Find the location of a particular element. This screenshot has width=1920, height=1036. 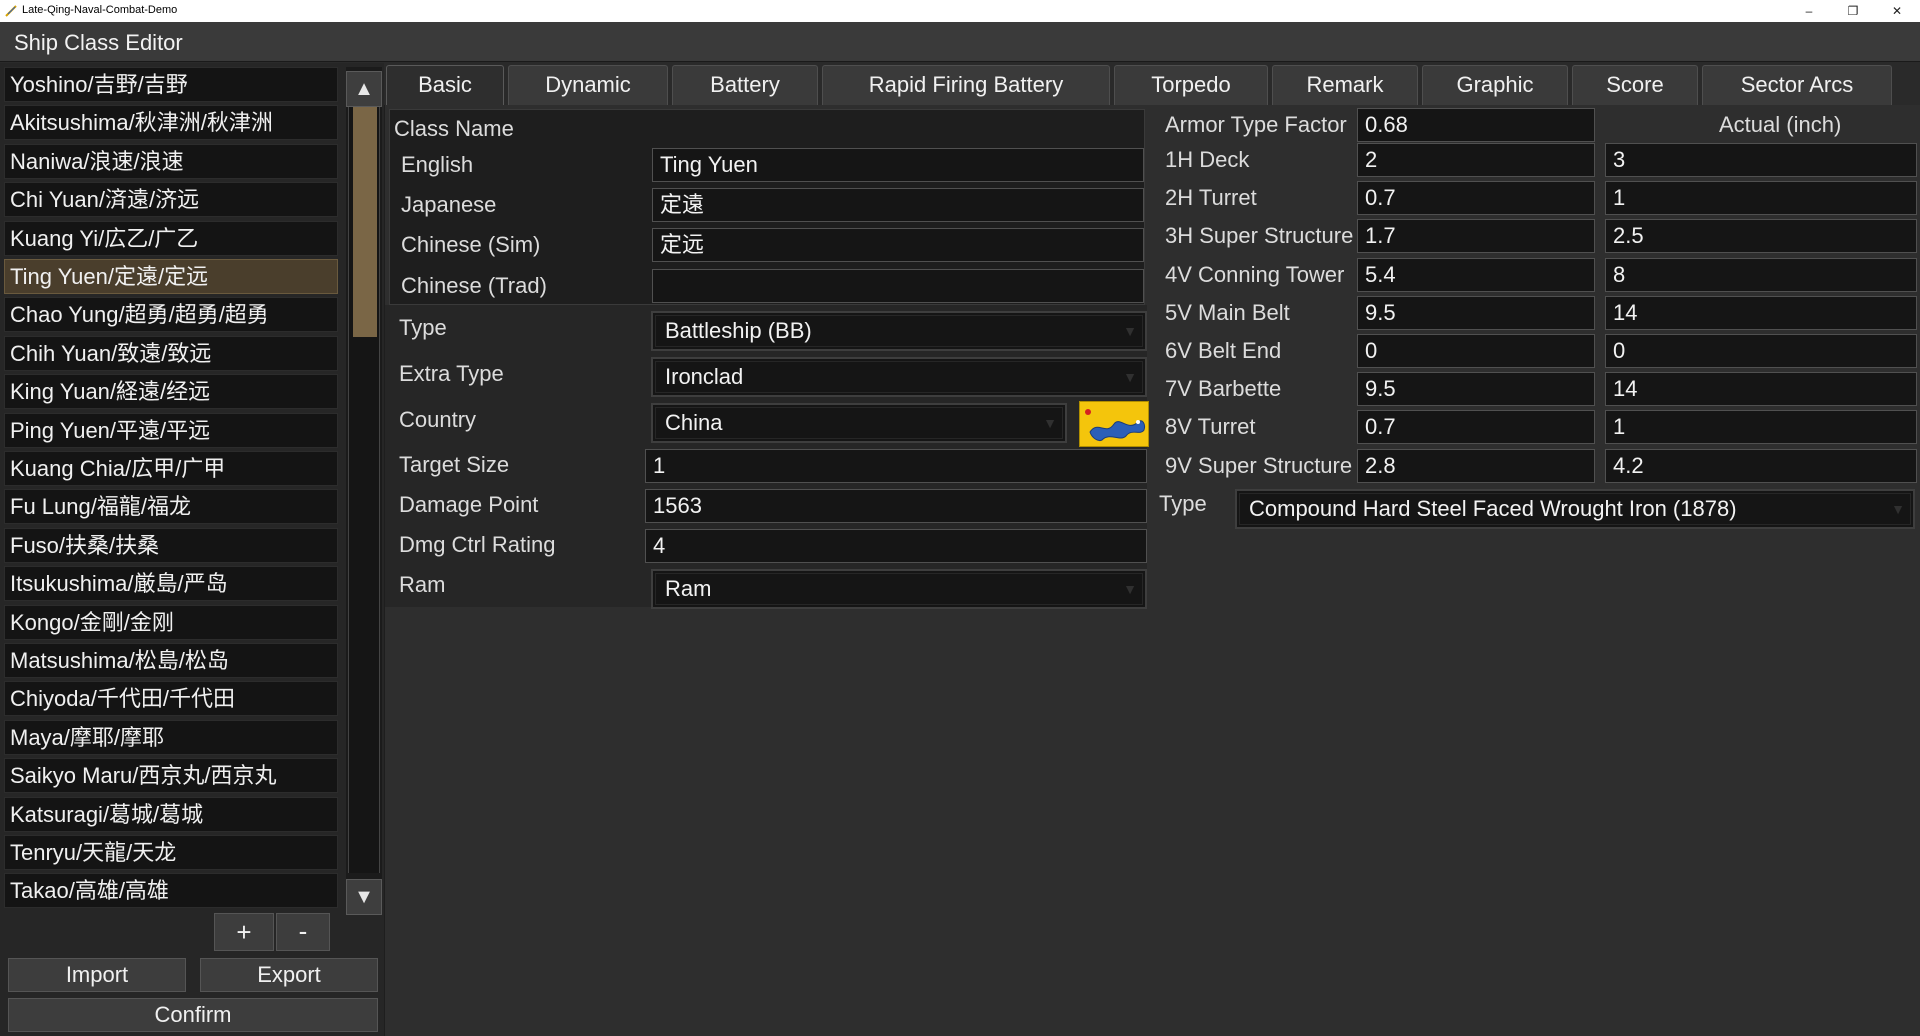

armor-factor-input: 2 is located at coordinates (1476, 160).